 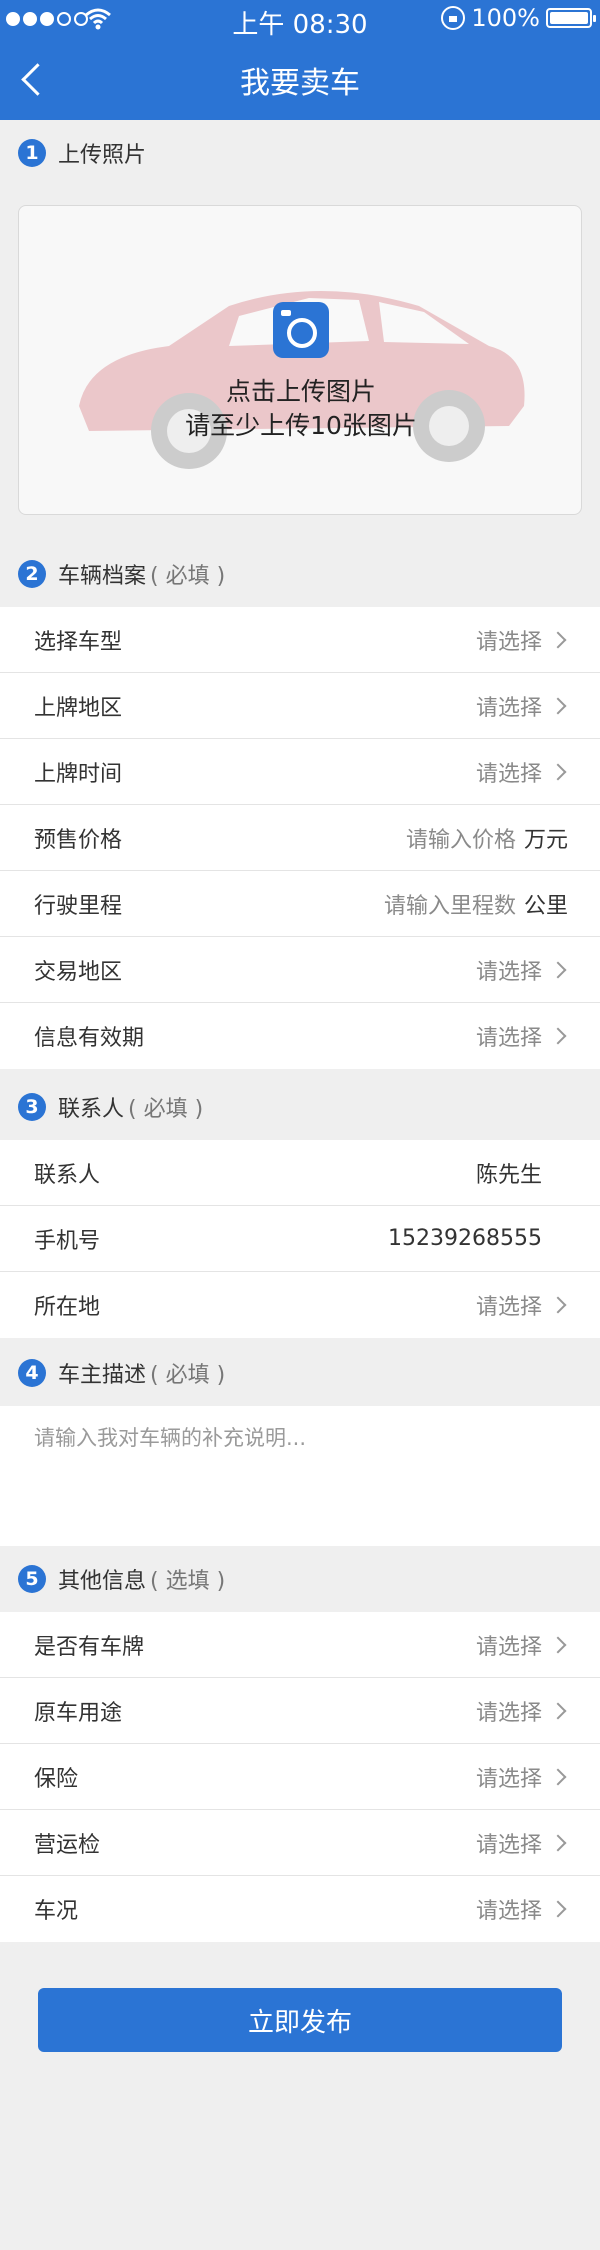 What do you see at coordinates (78, 642) in the screenshot?
I see `row-label: 选择车型` at bounding box center [78, 642].